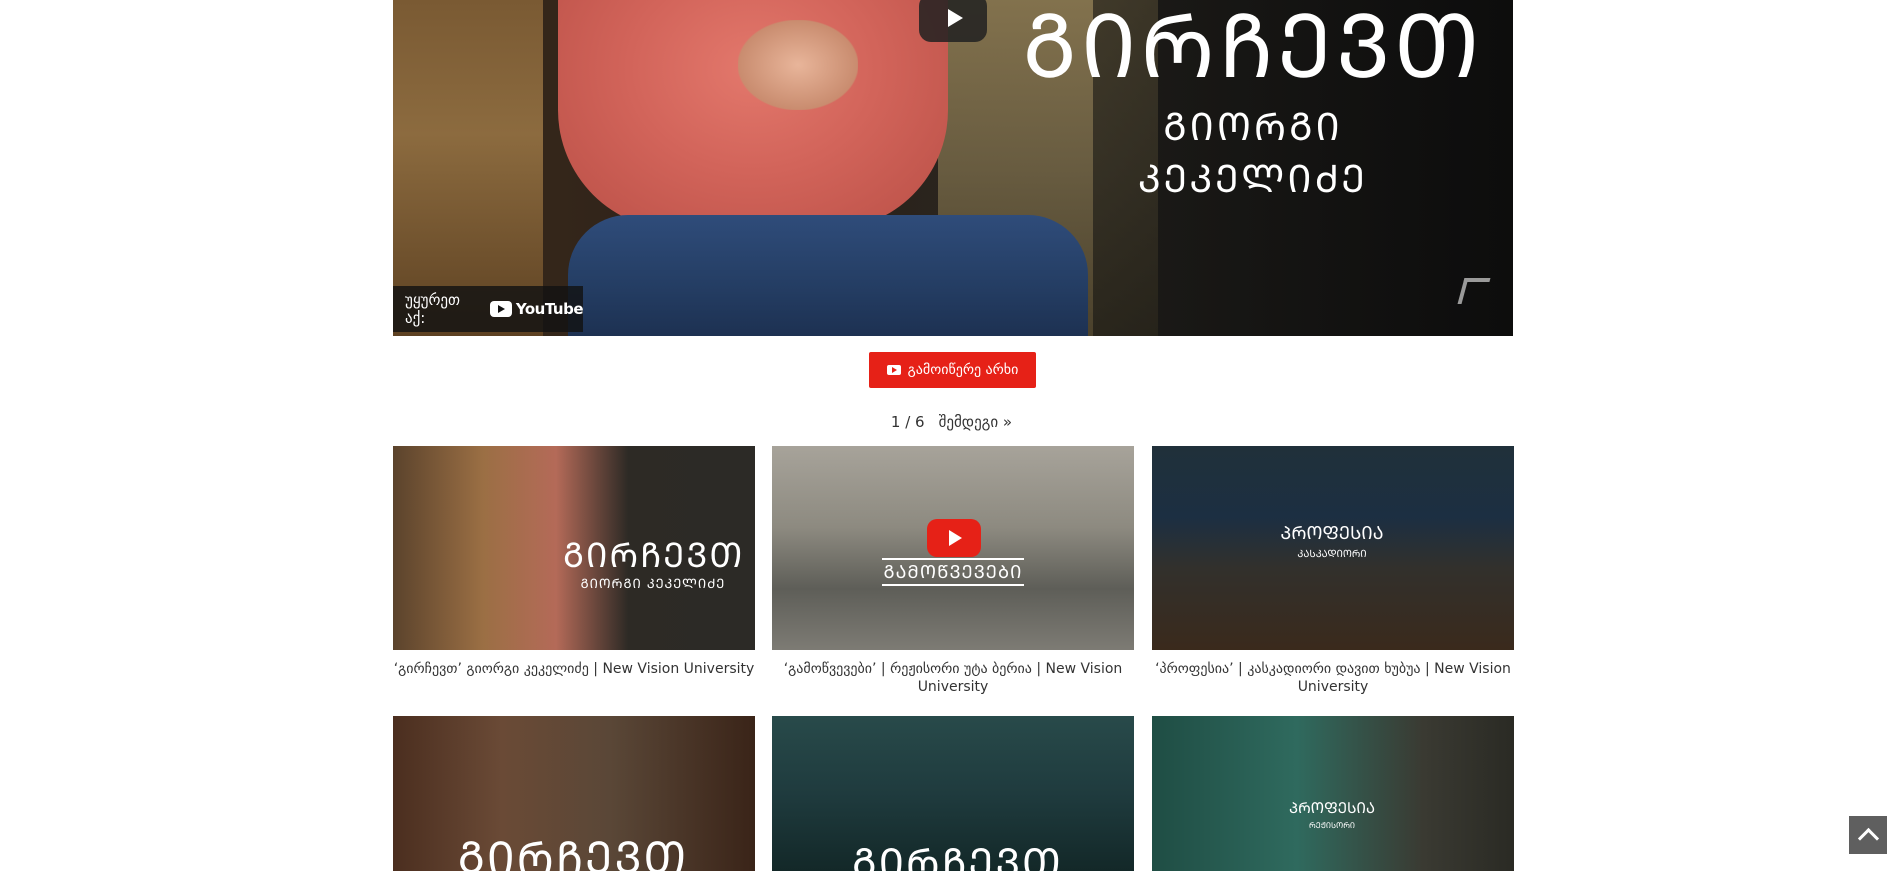 This screenshot has height=871, width=1903. I want to click on video-thumbnail: ᲒᲘᲠᲩᲔᲕᲗ ᲒᲘᲝᲠᲒᲘ ᲙᲔᲙᲔᲚᲘᲫᲔ, so click(574, 548).